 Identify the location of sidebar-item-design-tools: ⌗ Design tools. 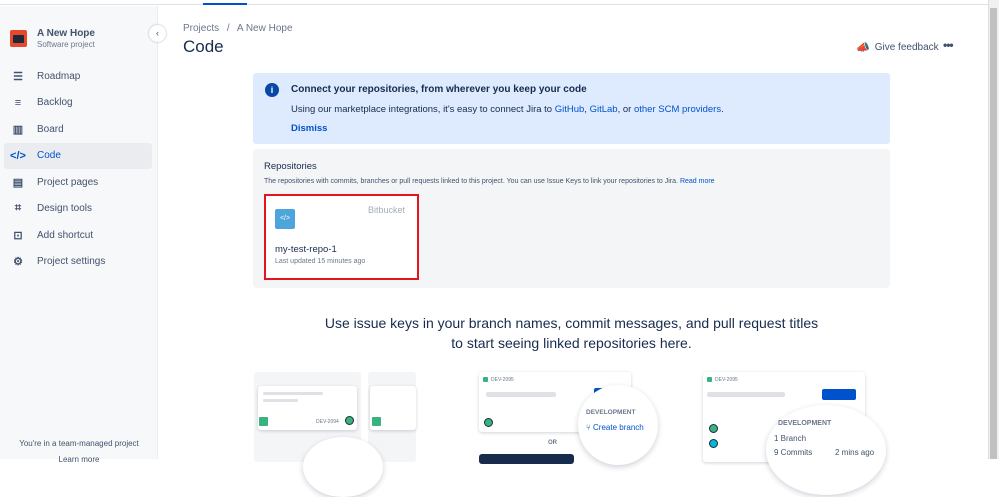
(78, 209).